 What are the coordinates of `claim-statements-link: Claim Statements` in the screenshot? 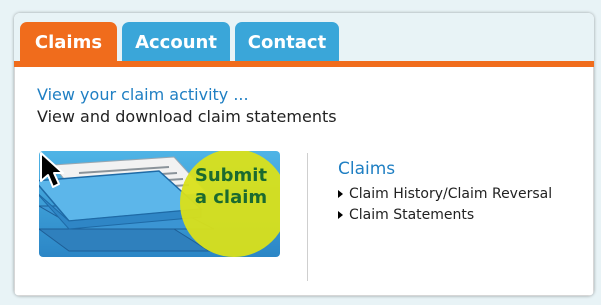 It's located at (445, 214).